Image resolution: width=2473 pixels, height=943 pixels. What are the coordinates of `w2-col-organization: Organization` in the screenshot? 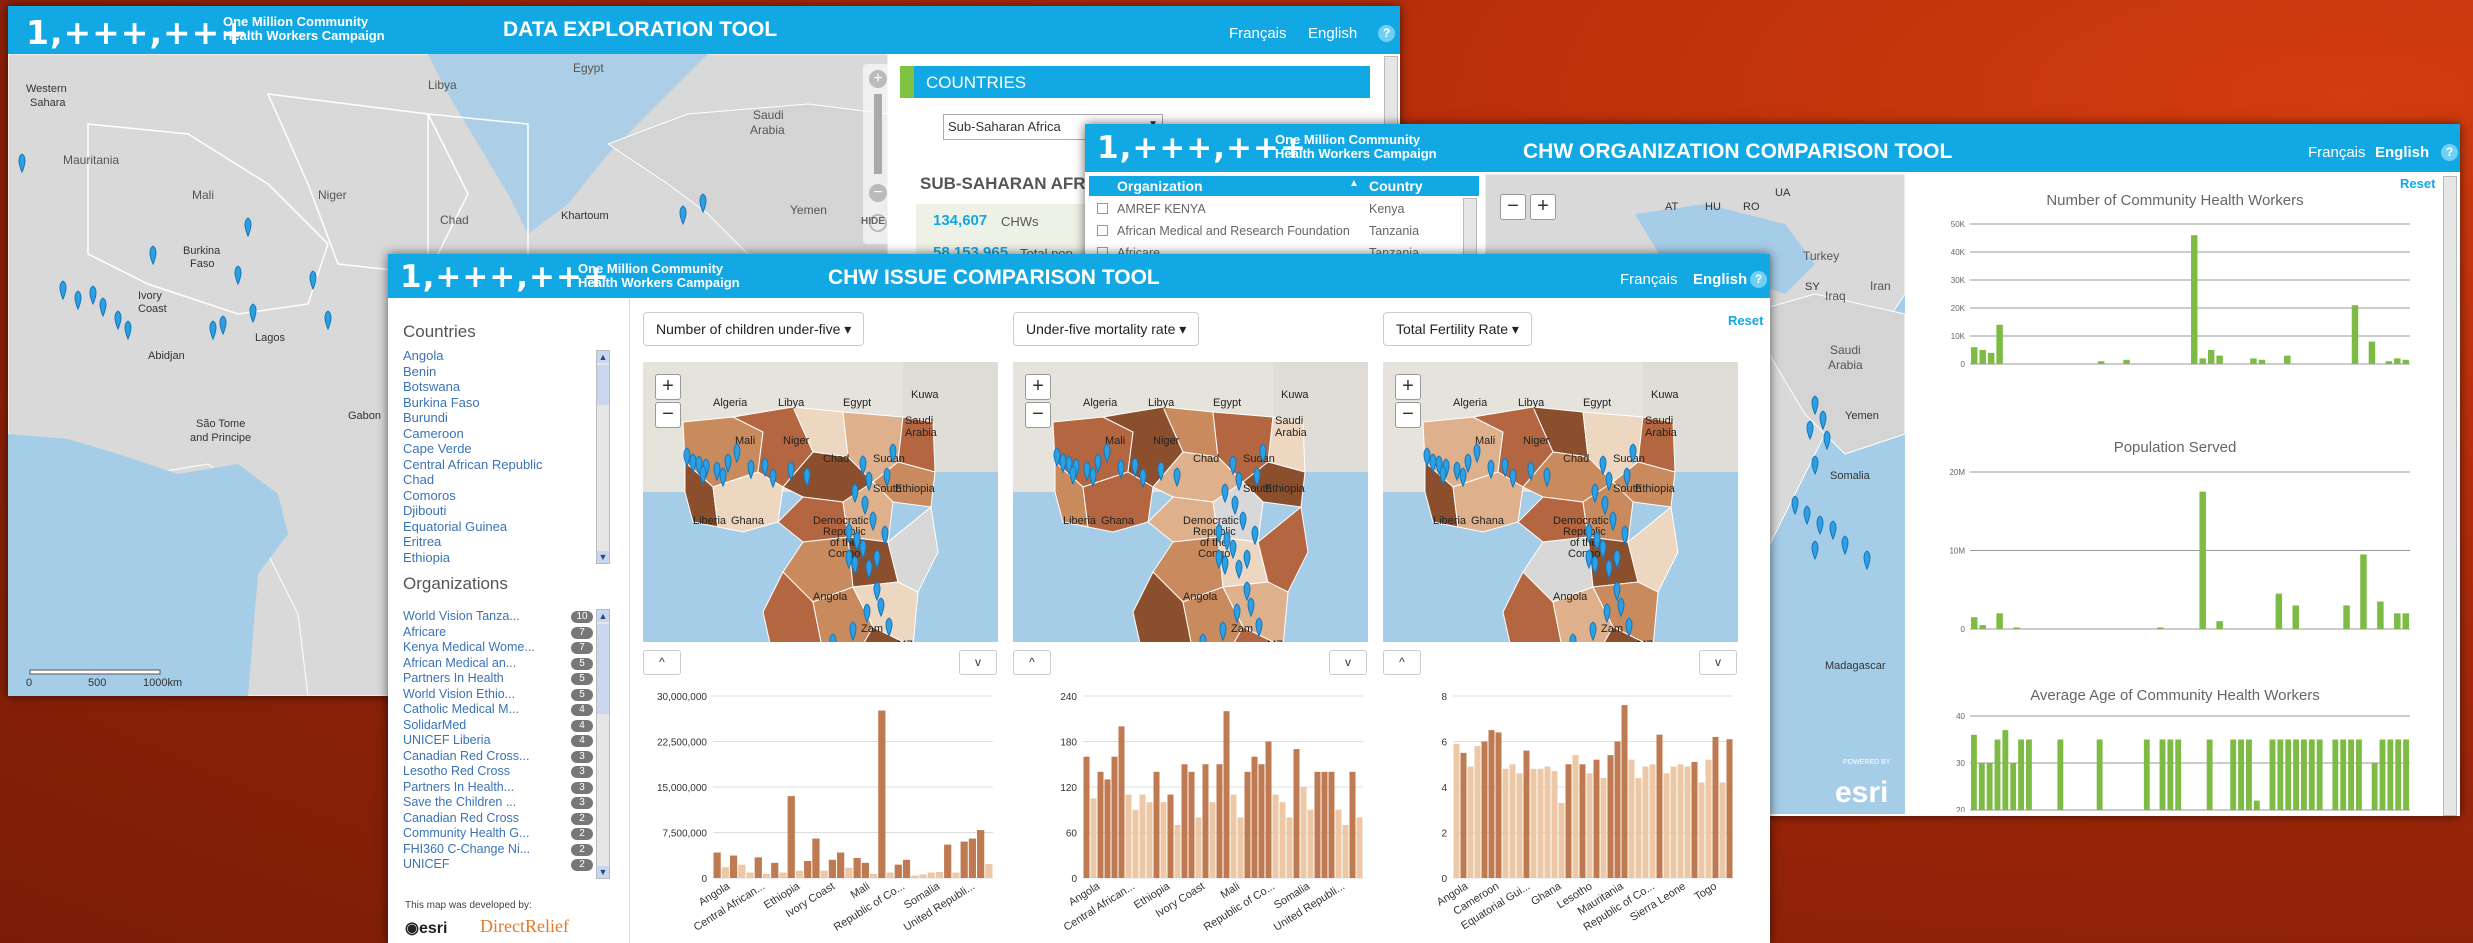 It's located at (1160, 186).